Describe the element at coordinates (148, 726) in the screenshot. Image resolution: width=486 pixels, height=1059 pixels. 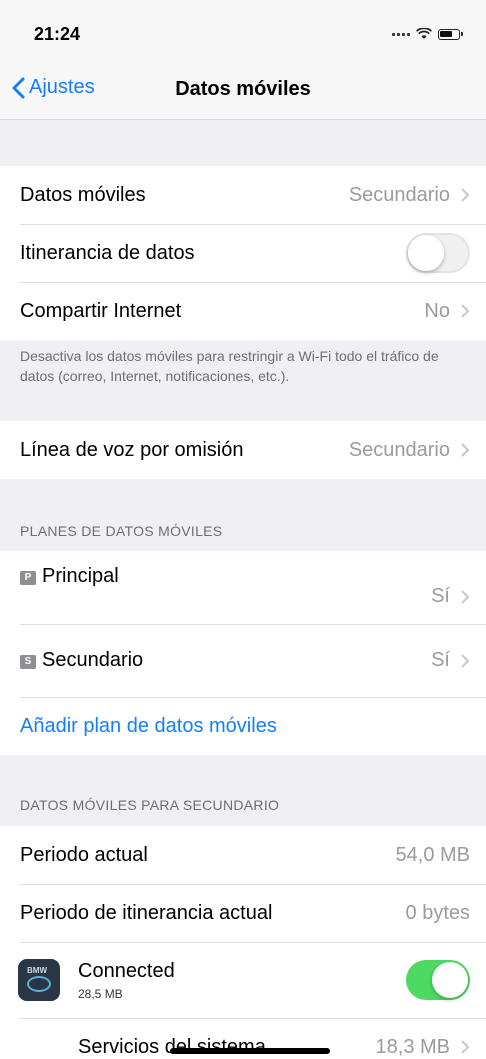
I see `add-plan-link: Añadir plan de datos móviles` at that location.